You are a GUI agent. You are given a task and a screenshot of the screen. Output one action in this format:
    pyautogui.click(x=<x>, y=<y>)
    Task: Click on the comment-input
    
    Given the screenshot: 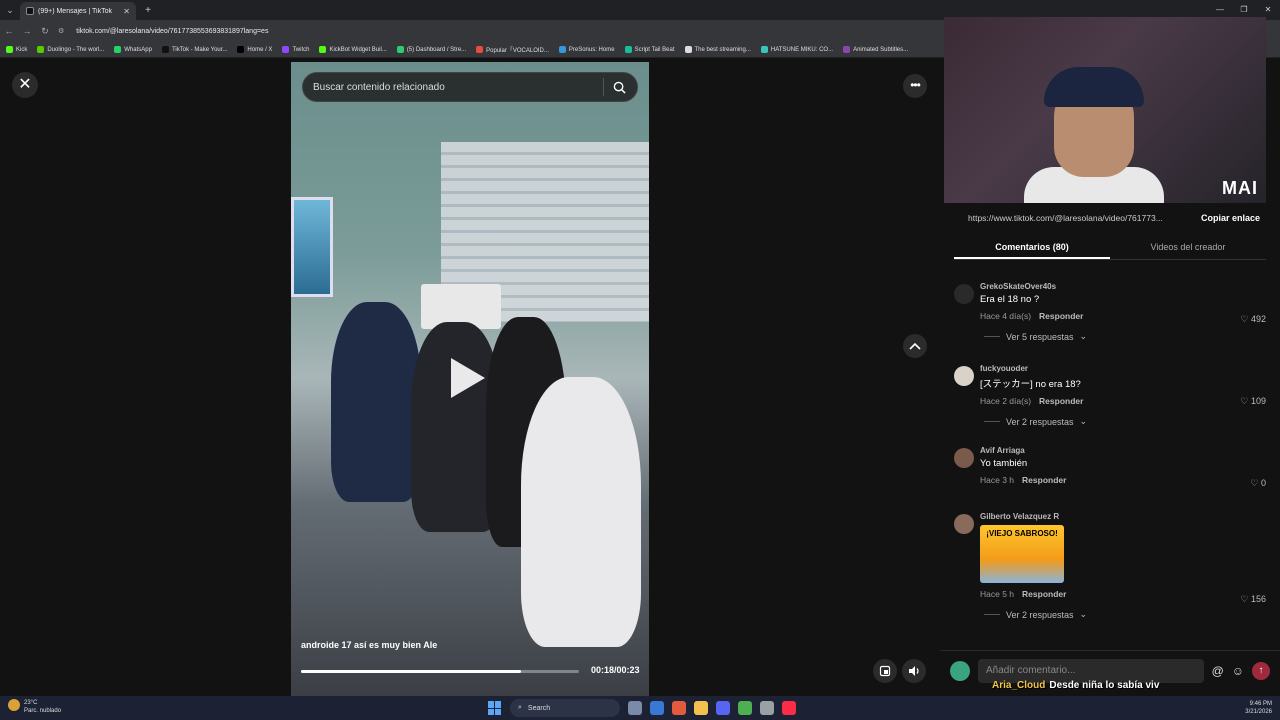 What is the action you would take?
    pyautogui.click(x=1090, y=670)
    